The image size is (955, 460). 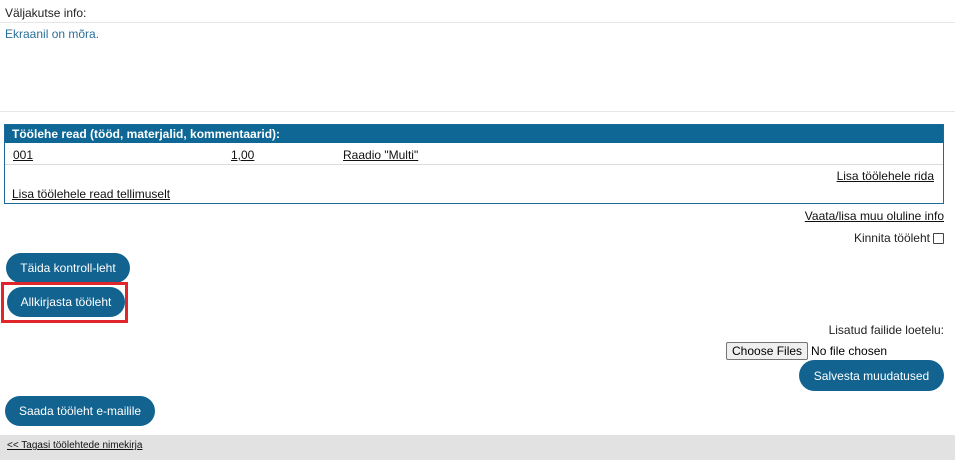 I want to click on save-changes-button: Salvesta muudatused, so click(x=871, y=375).